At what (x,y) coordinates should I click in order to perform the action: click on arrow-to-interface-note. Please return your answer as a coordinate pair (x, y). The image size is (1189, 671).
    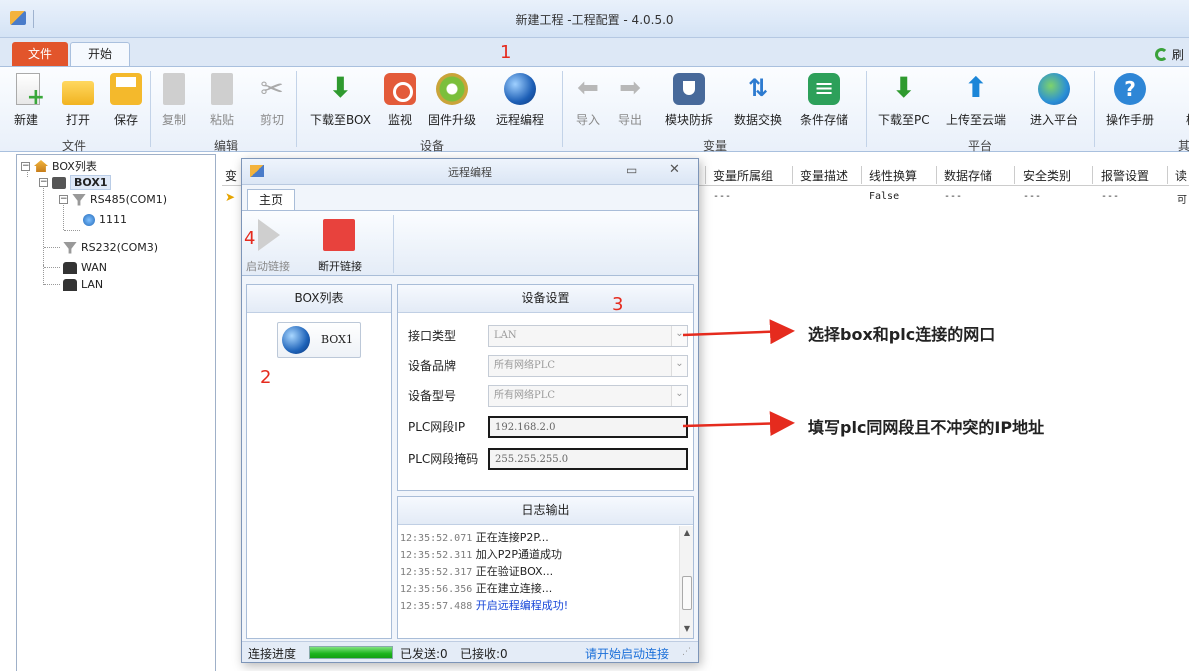
    Looking at the image, I should click on (738, 332).